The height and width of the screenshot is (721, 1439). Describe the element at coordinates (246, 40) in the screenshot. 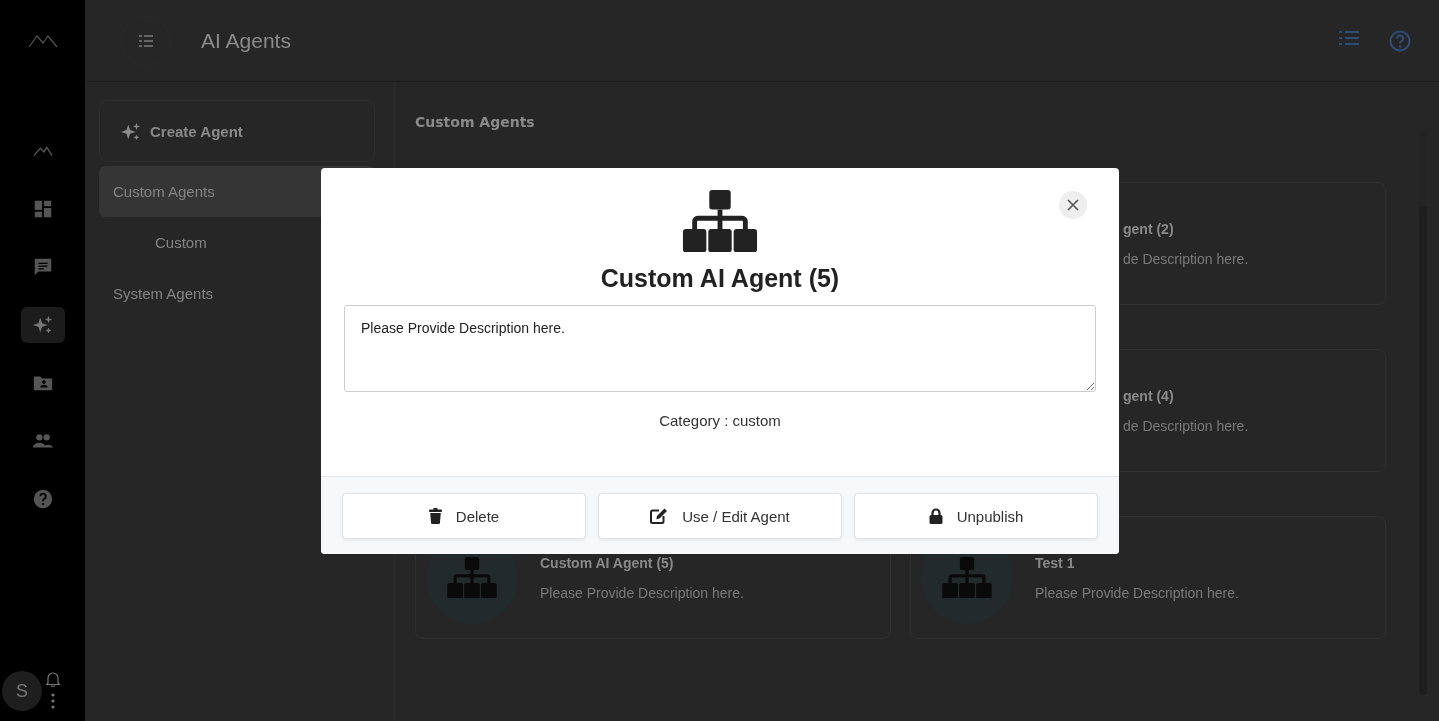

I see `page-title: AI Agents` at that location.